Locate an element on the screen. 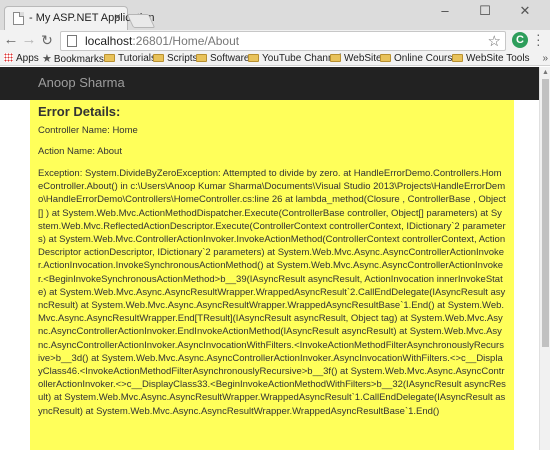 The image size is (550, 450). bookmark-apps: Apps is located at coordinates (21, 59).